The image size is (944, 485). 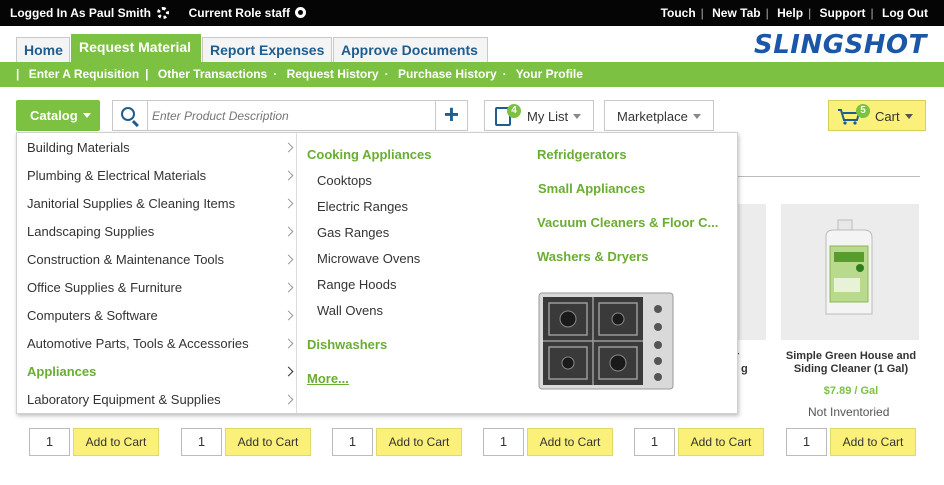 What do you see at coordinates (790, 13) in the screenshot?
I see `help-link: Help` at bounding box center [790, 13].